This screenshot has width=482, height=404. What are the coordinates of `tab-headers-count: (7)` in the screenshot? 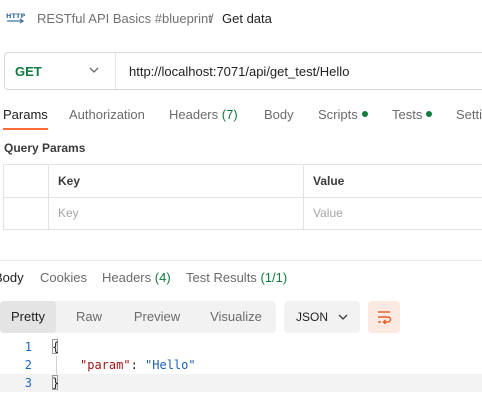 It's located at (229, 114).